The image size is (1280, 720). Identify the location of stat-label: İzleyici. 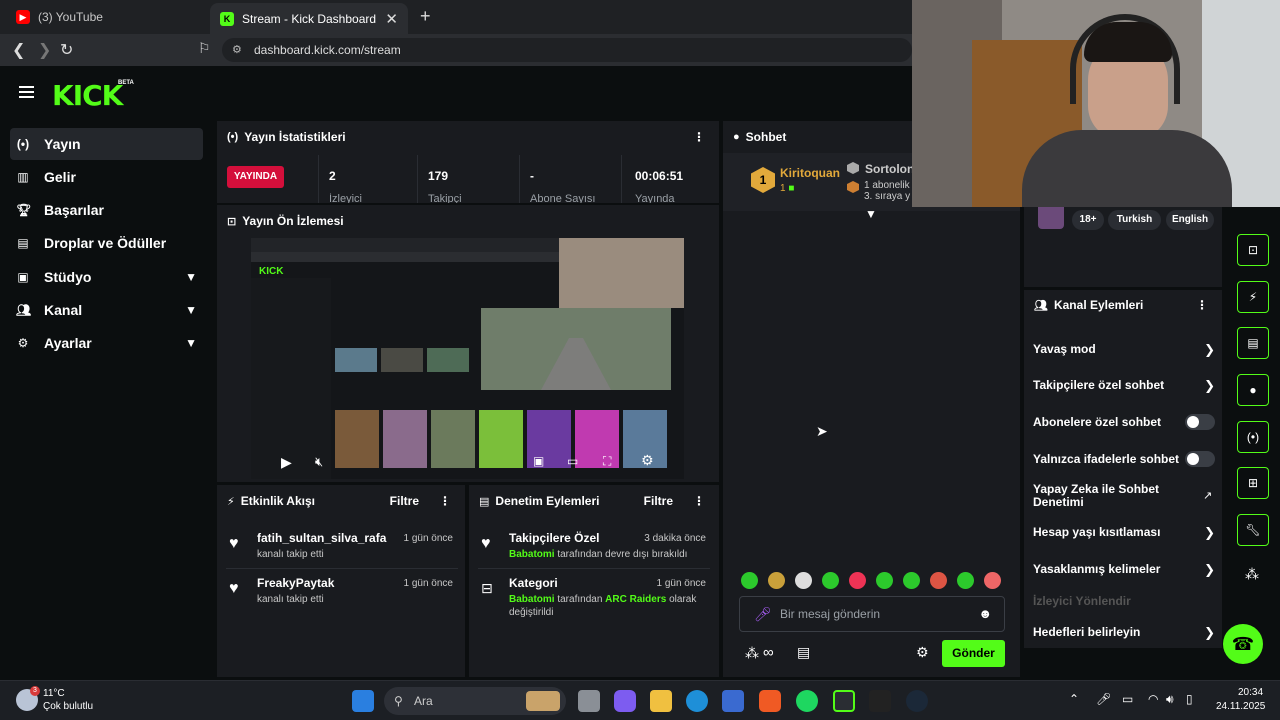
(346, 198).